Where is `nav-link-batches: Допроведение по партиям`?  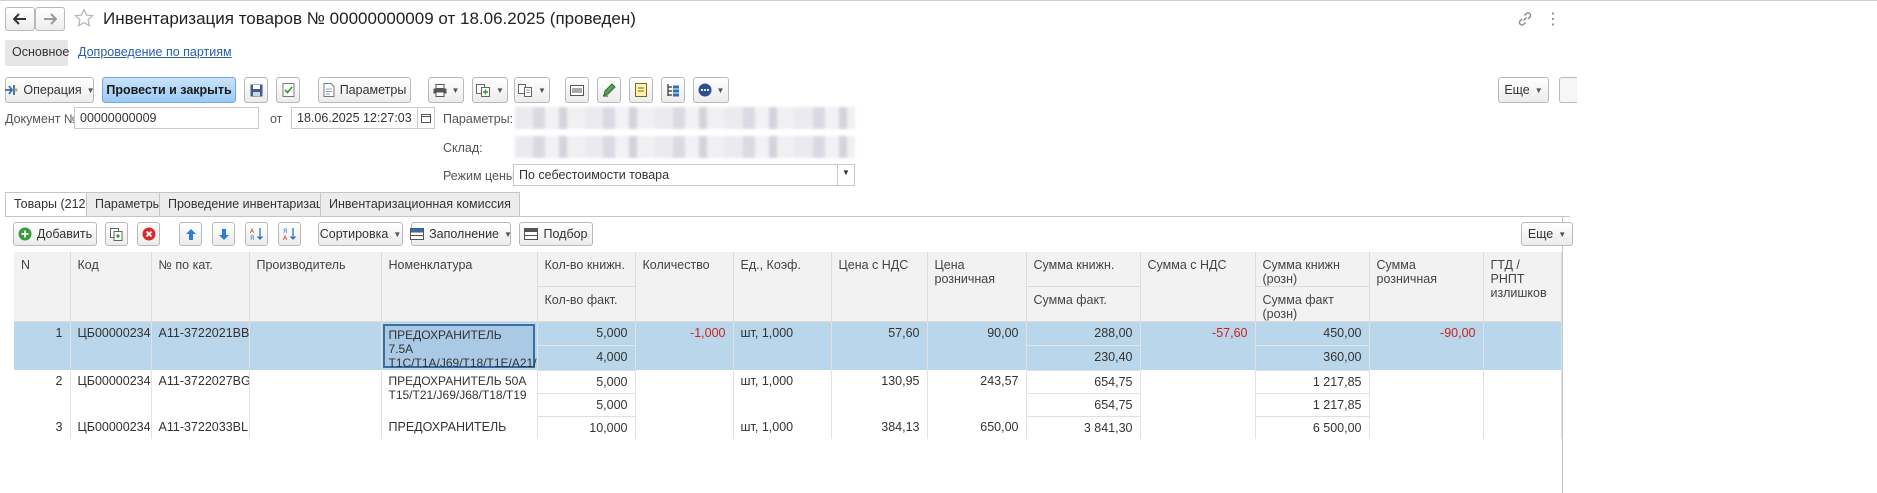 nav-link-batches: Допроведение по партиям is located at coordinates (155, 52).